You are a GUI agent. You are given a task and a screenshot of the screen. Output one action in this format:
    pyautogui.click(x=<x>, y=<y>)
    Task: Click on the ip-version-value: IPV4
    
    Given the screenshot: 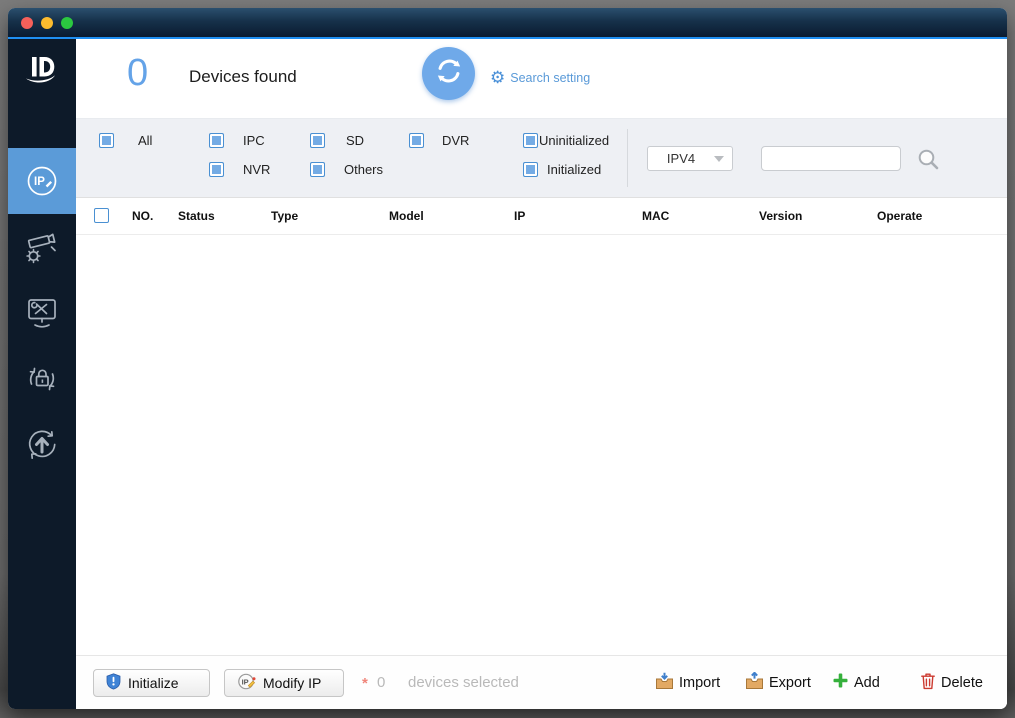 What is the action you would take?
    pyautogui.click(x=681, y=158)
    